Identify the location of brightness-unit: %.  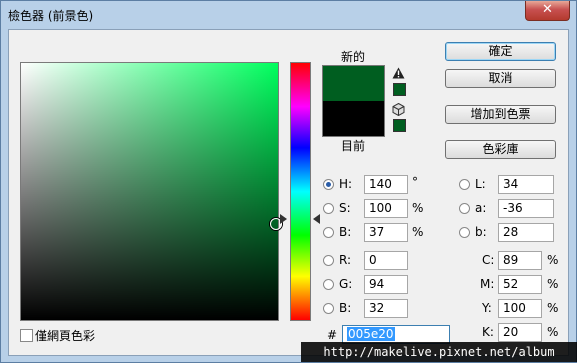
(418, 232).